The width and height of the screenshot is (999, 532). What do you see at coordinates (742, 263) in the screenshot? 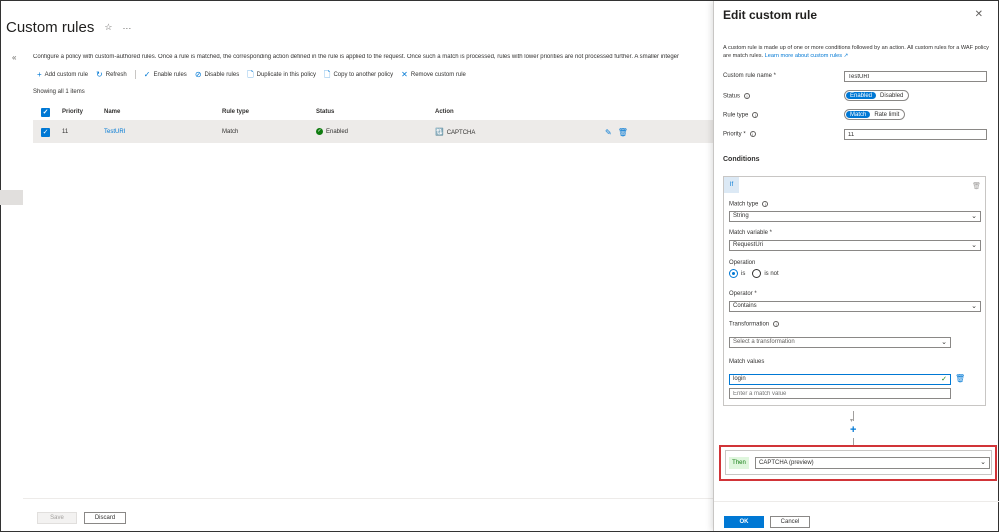
I see `operation-label: Operation` at bounding box center [742, 263].